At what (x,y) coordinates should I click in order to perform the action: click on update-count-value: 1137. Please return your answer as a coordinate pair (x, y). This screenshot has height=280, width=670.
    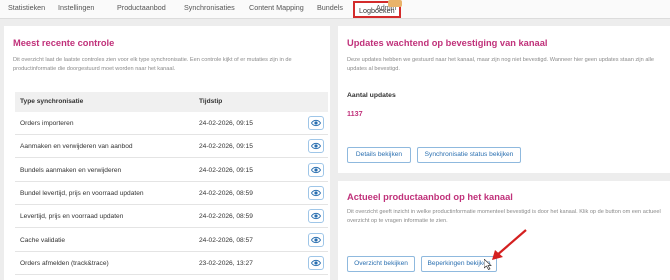
    Looking at the image, I should click on (355, 113).